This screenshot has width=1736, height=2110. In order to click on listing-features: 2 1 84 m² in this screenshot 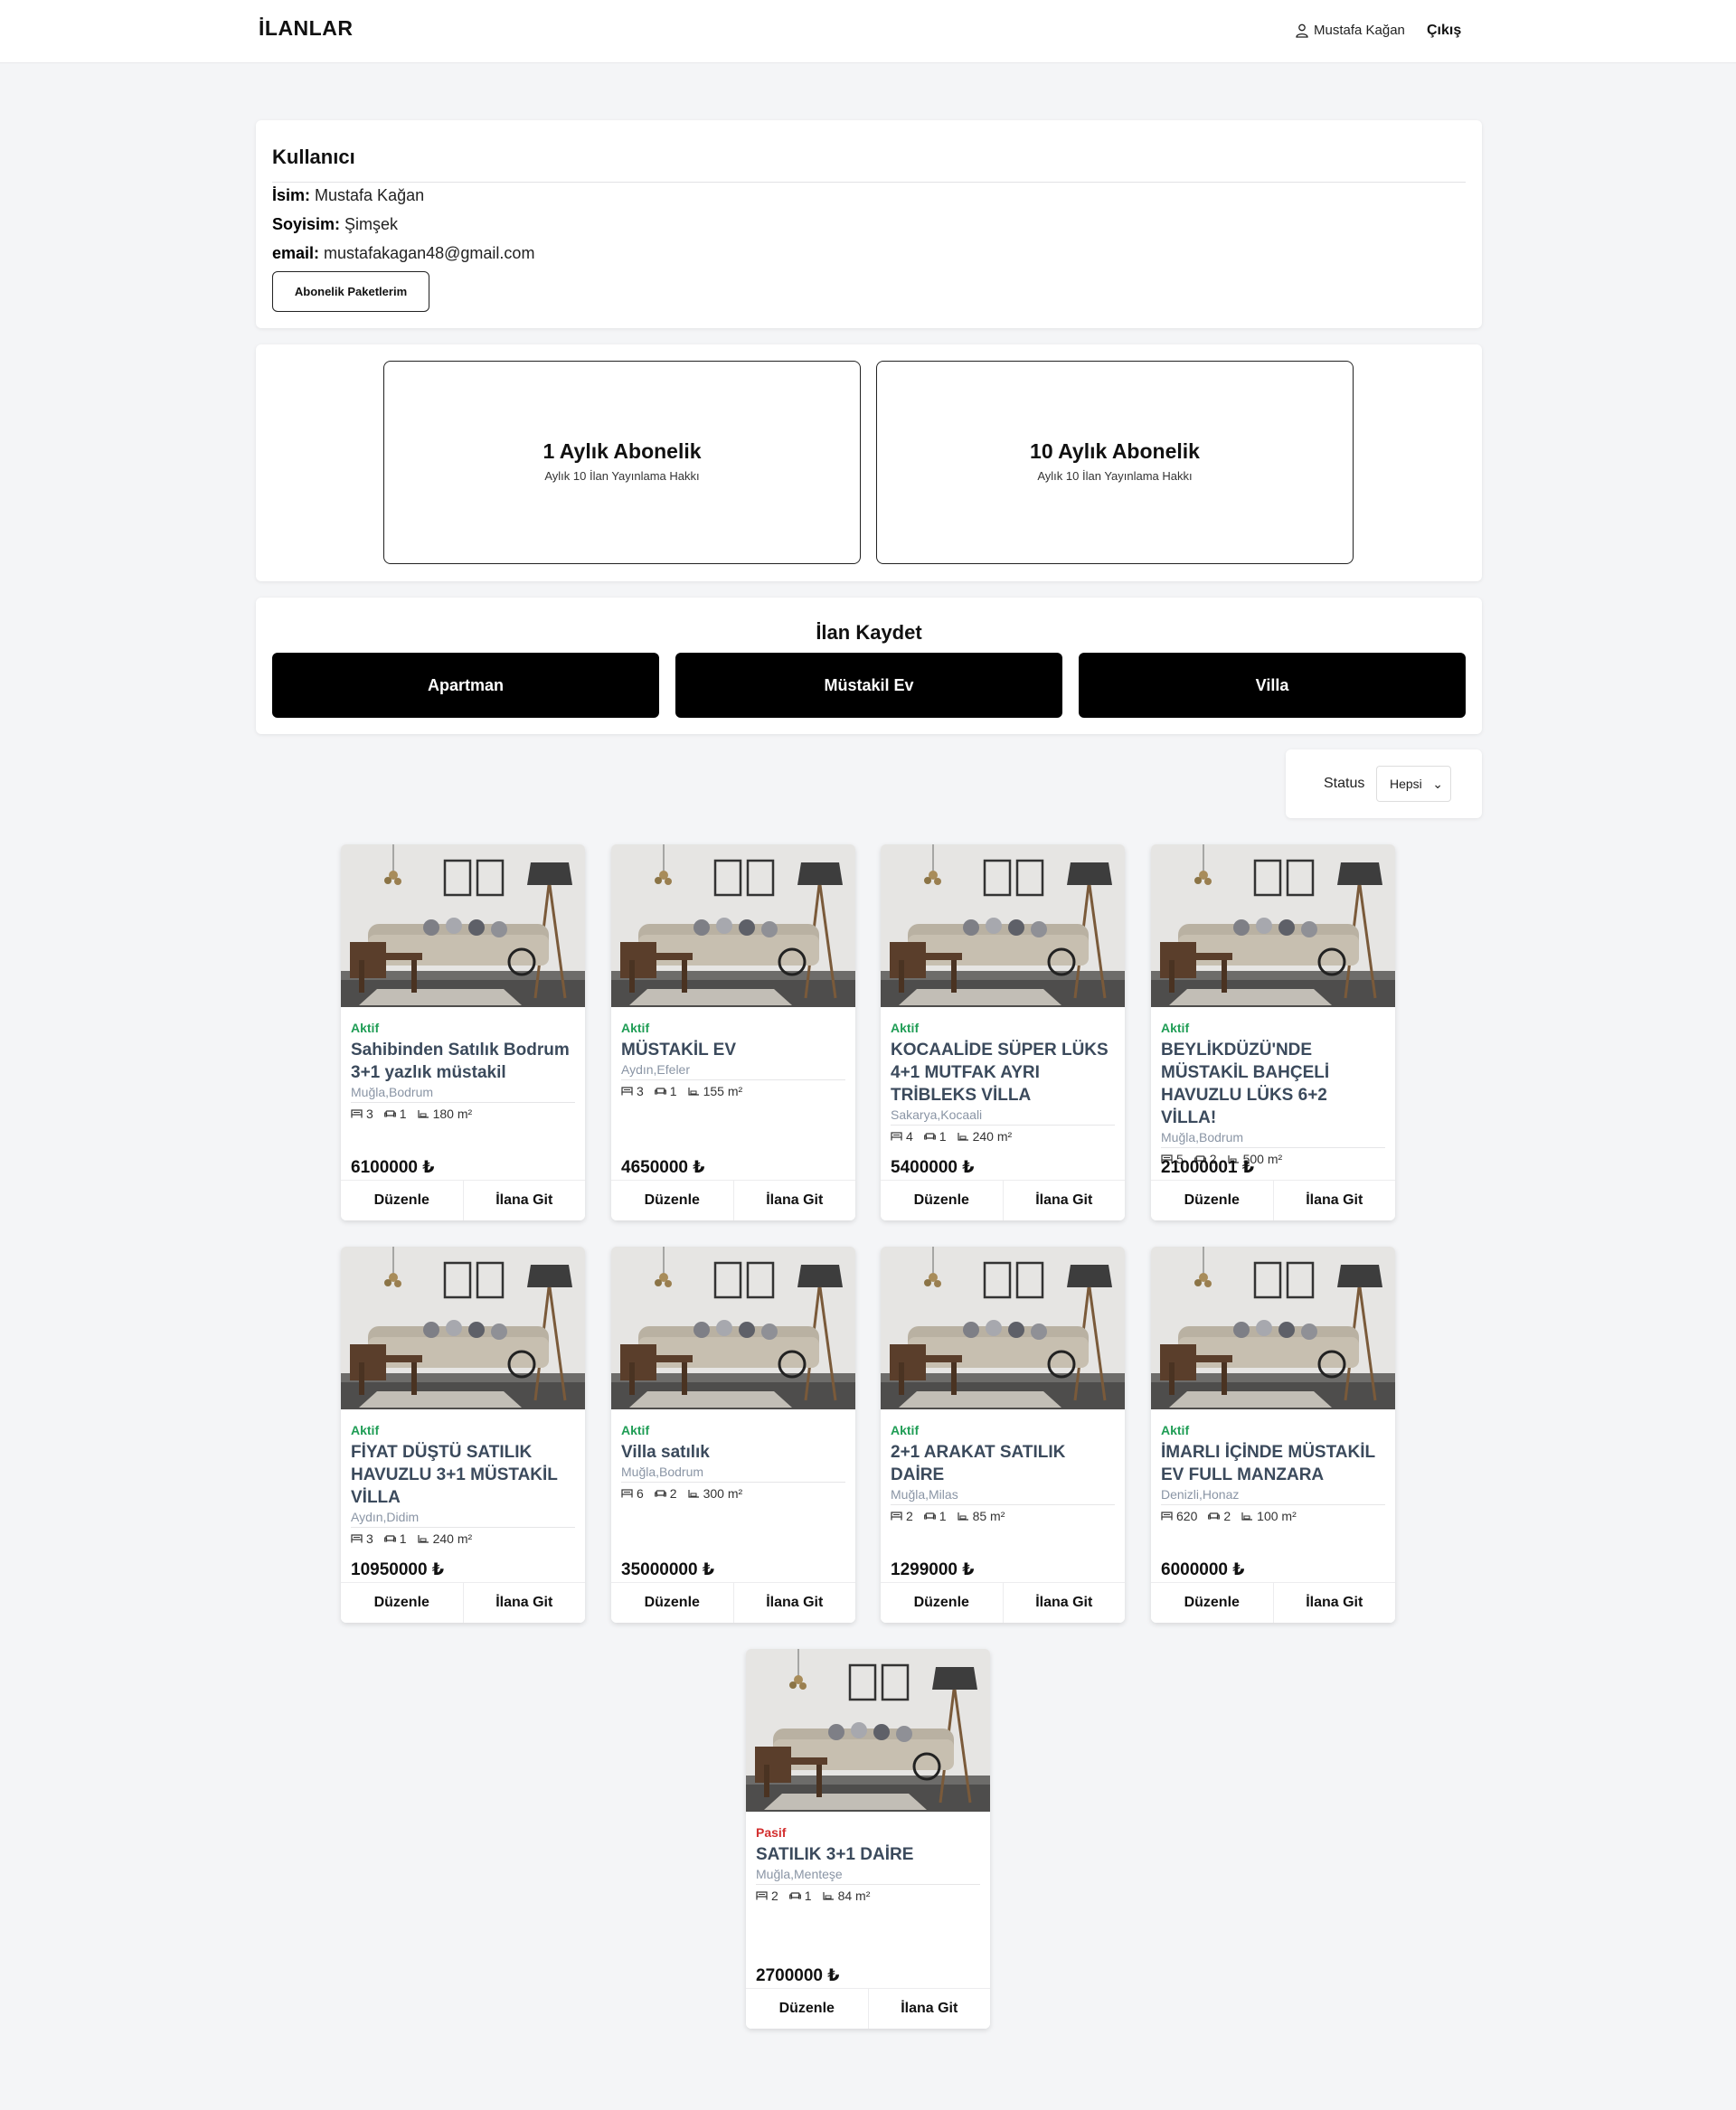, I will do `click(868, 1896)`.